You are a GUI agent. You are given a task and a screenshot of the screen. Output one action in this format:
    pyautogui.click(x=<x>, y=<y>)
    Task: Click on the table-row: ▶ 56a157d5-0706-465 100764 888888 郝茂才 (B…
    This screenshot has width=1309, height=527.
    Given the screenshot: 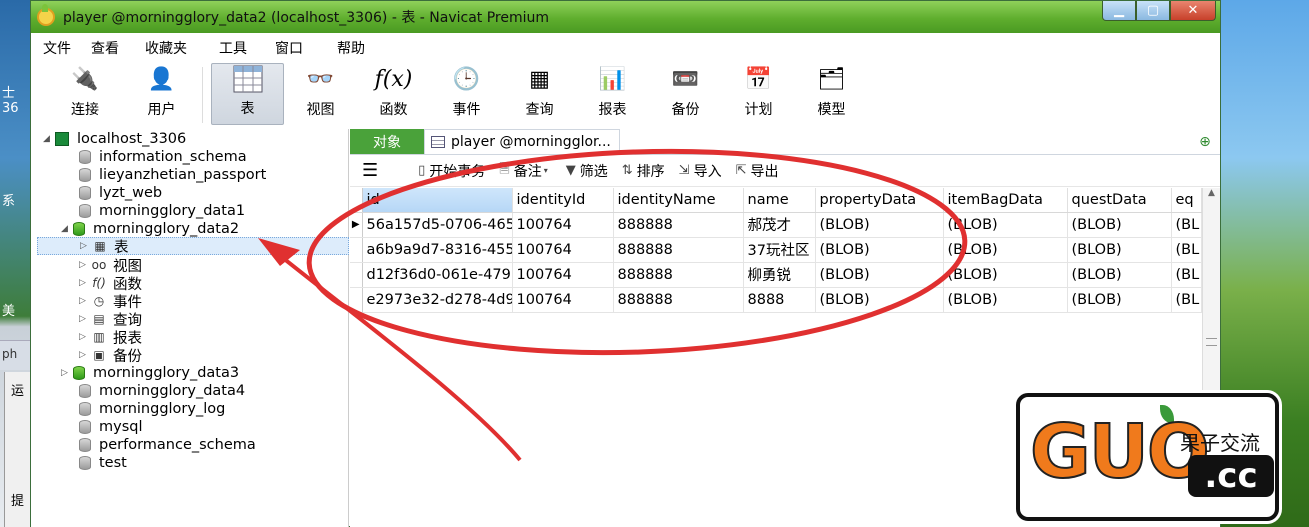 What is the action you would take?
    pyautogui.click(x=776, y=225)
    